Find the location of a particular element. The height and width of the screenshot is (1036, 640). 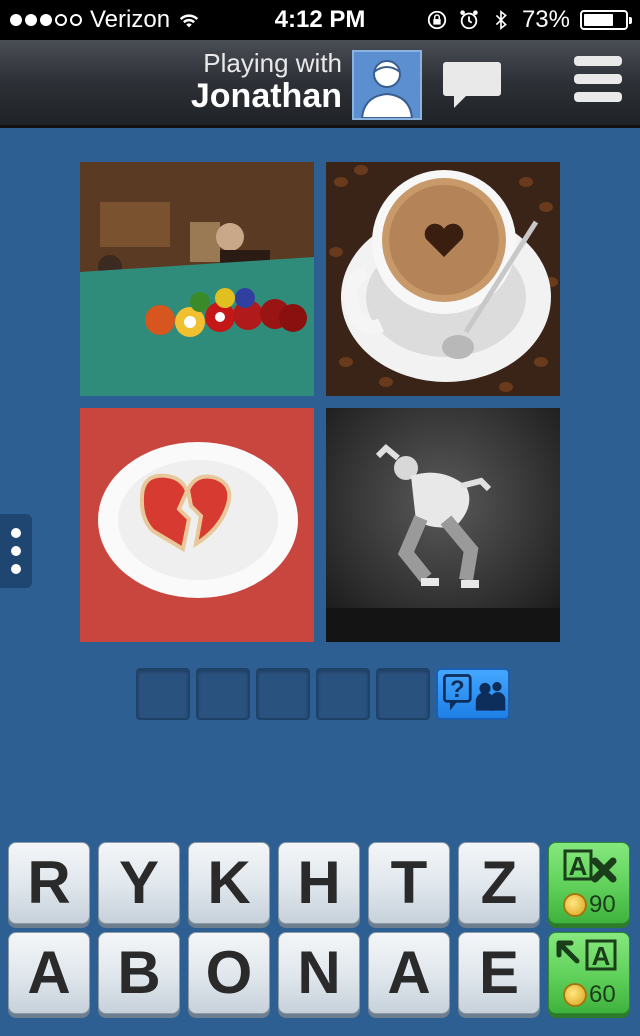

top-navigation-bar: Playing with Jonathan is located at coordinates (320, 84).